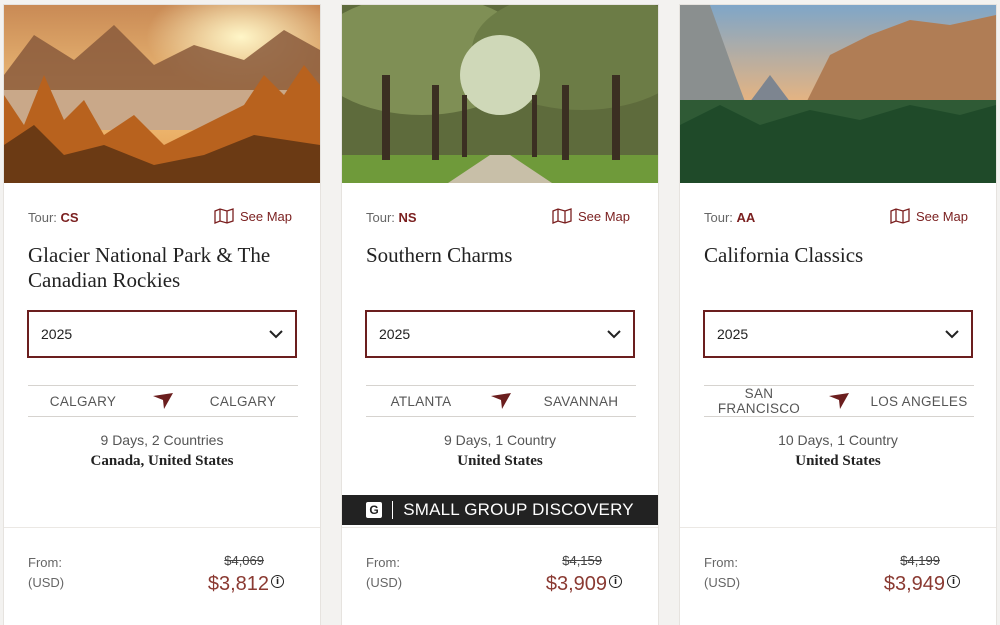 The height and width of the screenshot is (625, 1000). I want to click on sale-price-value: $3,812, so click(238, 584).